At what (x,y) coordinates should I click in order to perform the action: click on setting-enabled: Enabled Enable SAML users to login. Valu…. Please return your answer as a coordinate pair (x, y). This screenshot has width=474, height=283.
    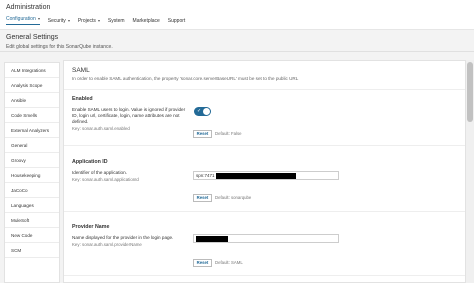
    Looking at the image, I should click on (267, 113).